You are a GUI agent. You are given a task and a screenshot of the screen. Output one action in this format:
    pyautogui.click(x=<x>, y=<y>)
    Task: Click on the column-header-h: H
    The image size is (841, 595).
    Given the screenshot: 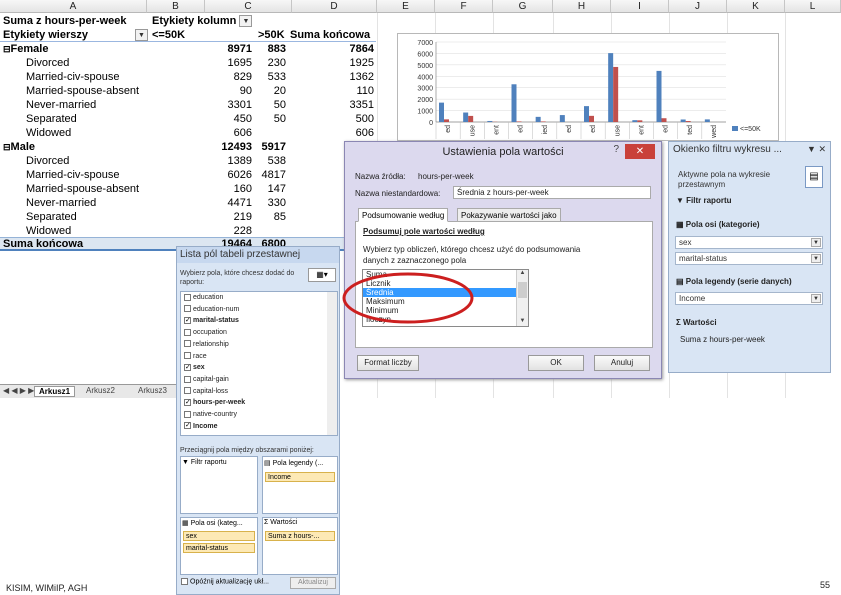 What is the action you would take?
    pyautogui.click(x=582, y=6)
    